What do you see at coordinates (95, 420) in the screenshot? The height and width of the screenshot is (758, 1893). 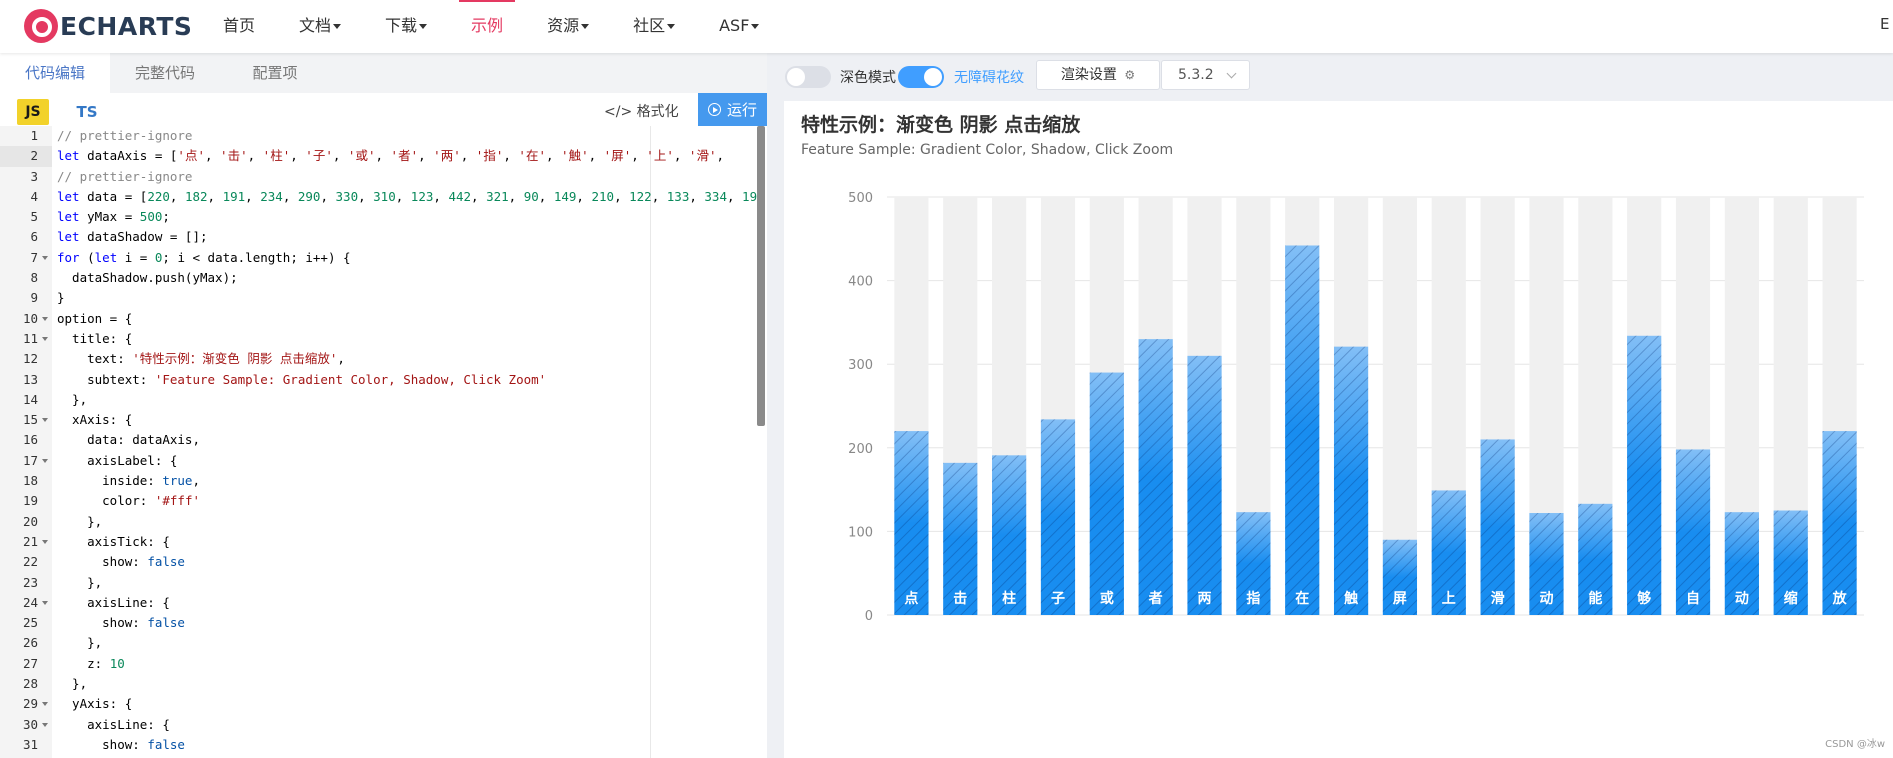 I see `code-text: xAxis: {` at bounding box center [95, 420].